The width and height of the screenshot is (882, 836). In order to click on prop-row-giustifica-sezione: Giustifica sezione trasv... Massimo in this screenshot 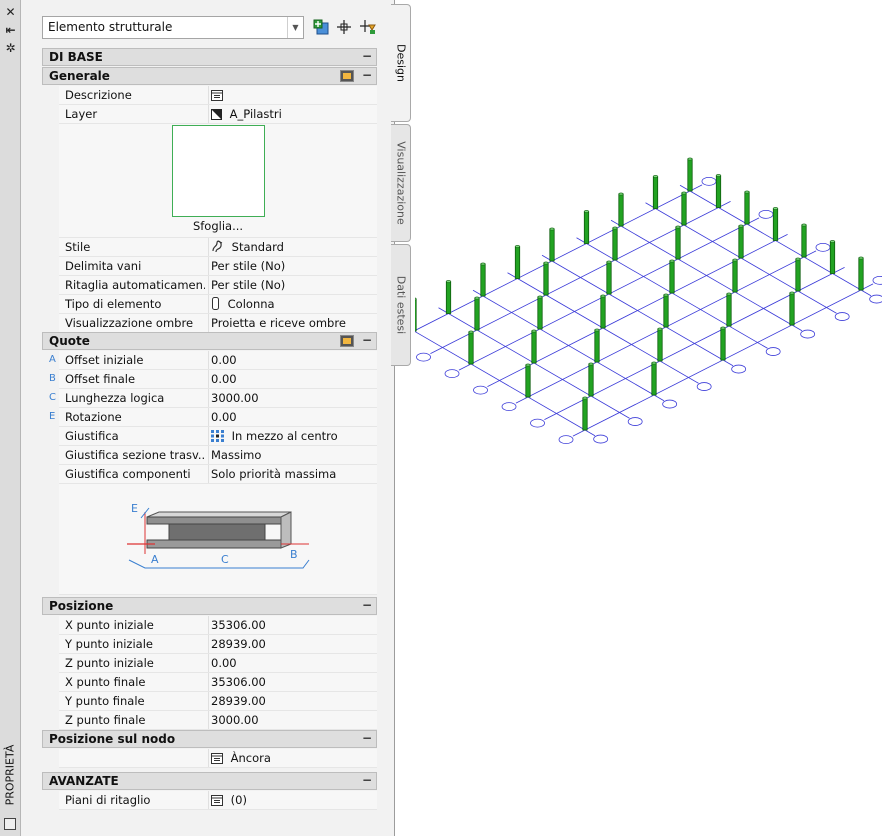, I will do `click(218, 455)`.